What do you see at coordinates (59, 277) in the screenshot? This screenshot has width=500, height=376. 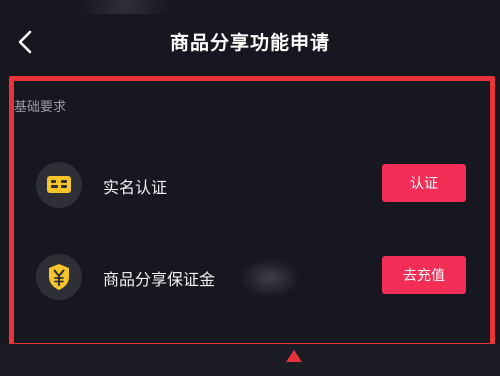 I see `yuan-shield-icon` at bounding box center [59, 277].